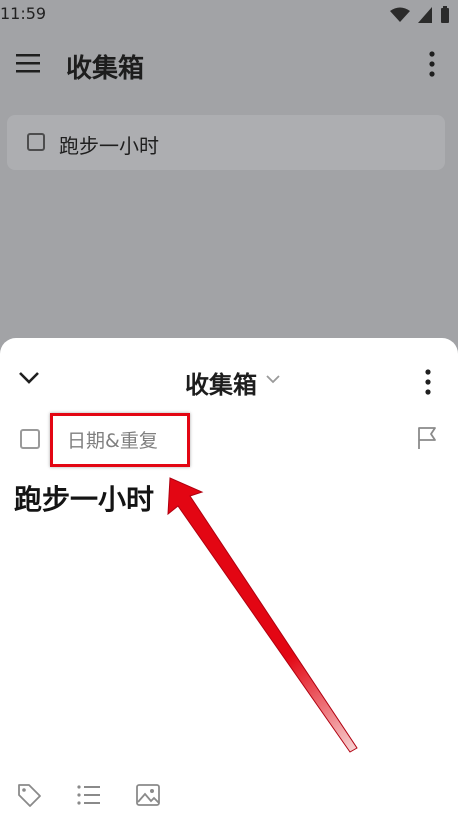 The height and width of the screenshot is (820, 458). Describe the element at coordinates (445, 14) in the screenshot. I see `battery-icon` at that location.